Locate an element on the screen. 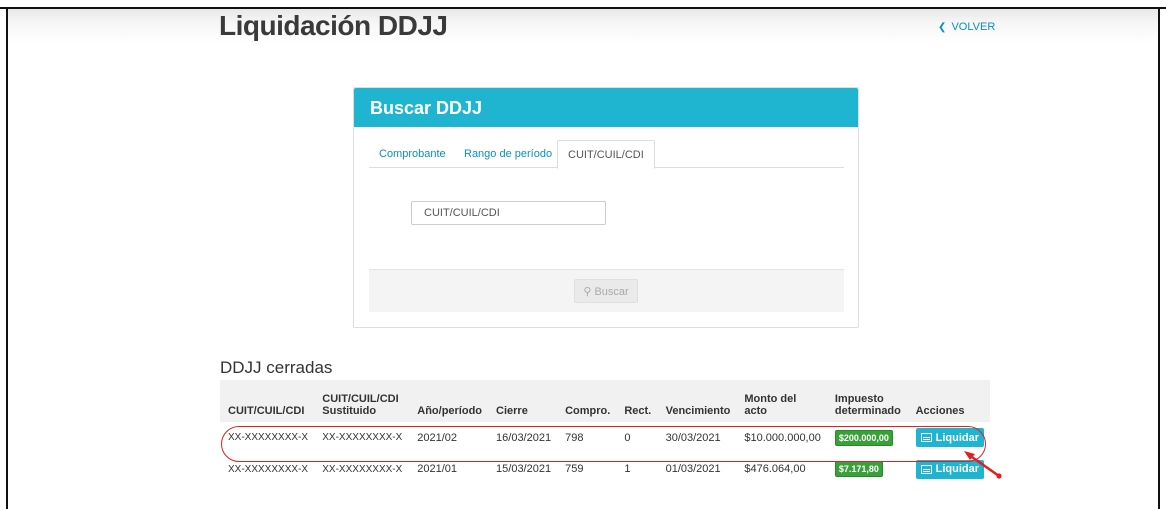  col-cuit-sustituido: CUIT/CUIL/CDI Sustituido is located at coordinates (360, 405).